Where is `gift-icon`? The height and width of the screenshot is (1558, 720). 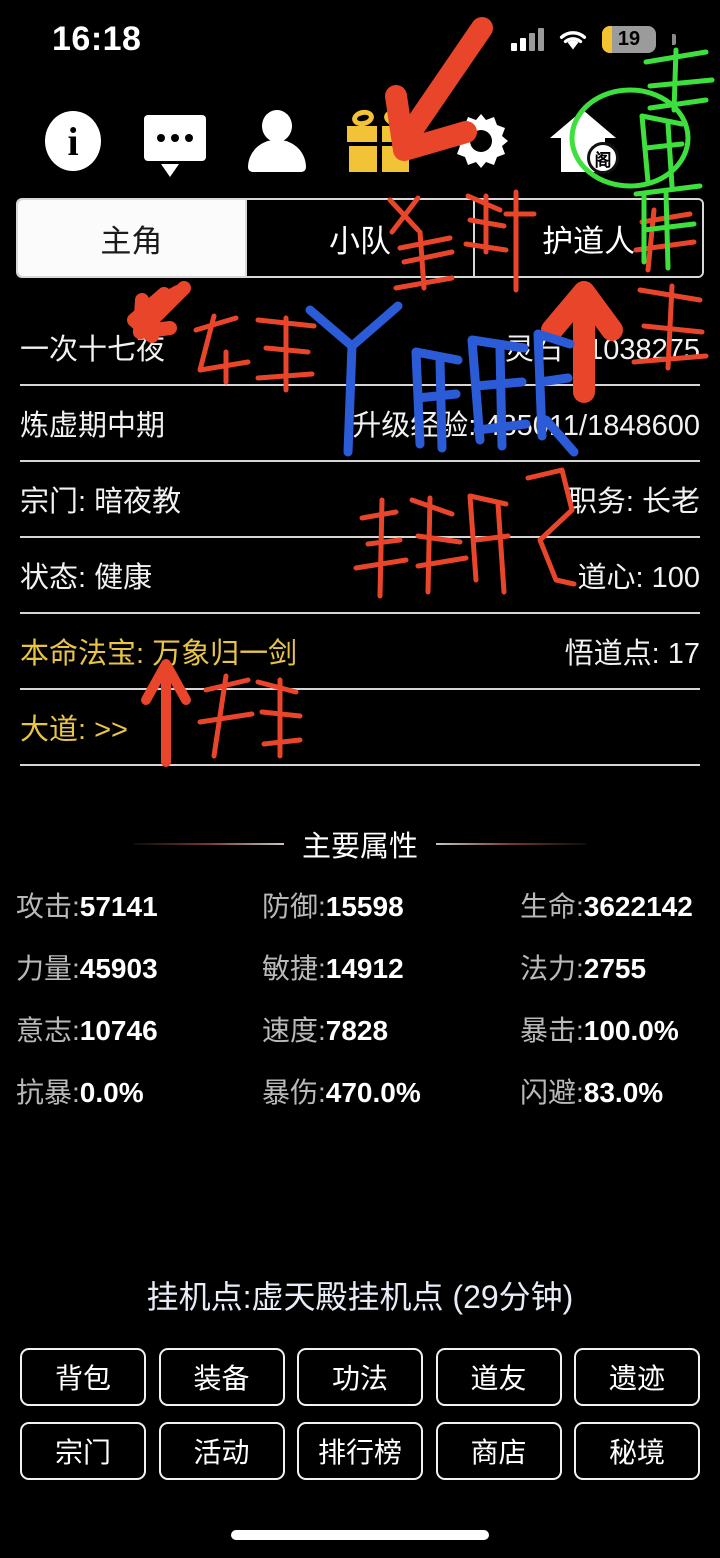
gift-icon is located at coordinates (379, 139).